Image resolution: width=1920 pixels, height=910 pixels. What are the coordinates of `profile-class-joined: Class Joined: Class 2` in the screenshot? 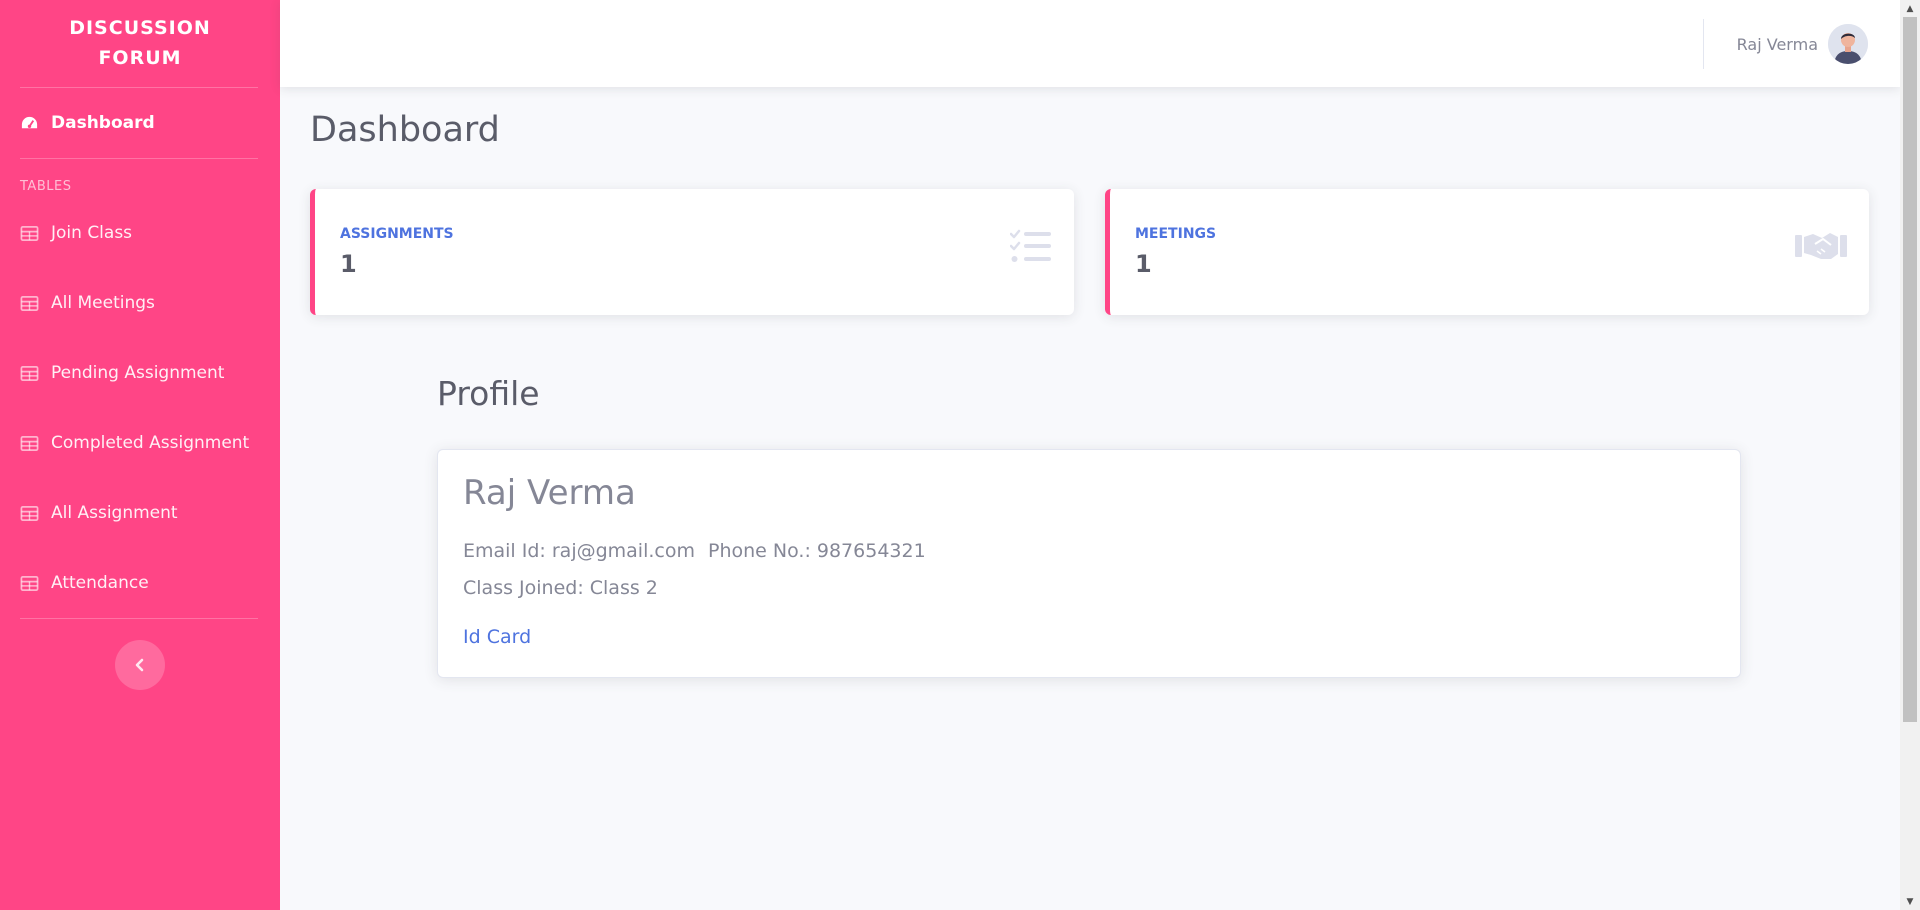 It's located at (560, 588).